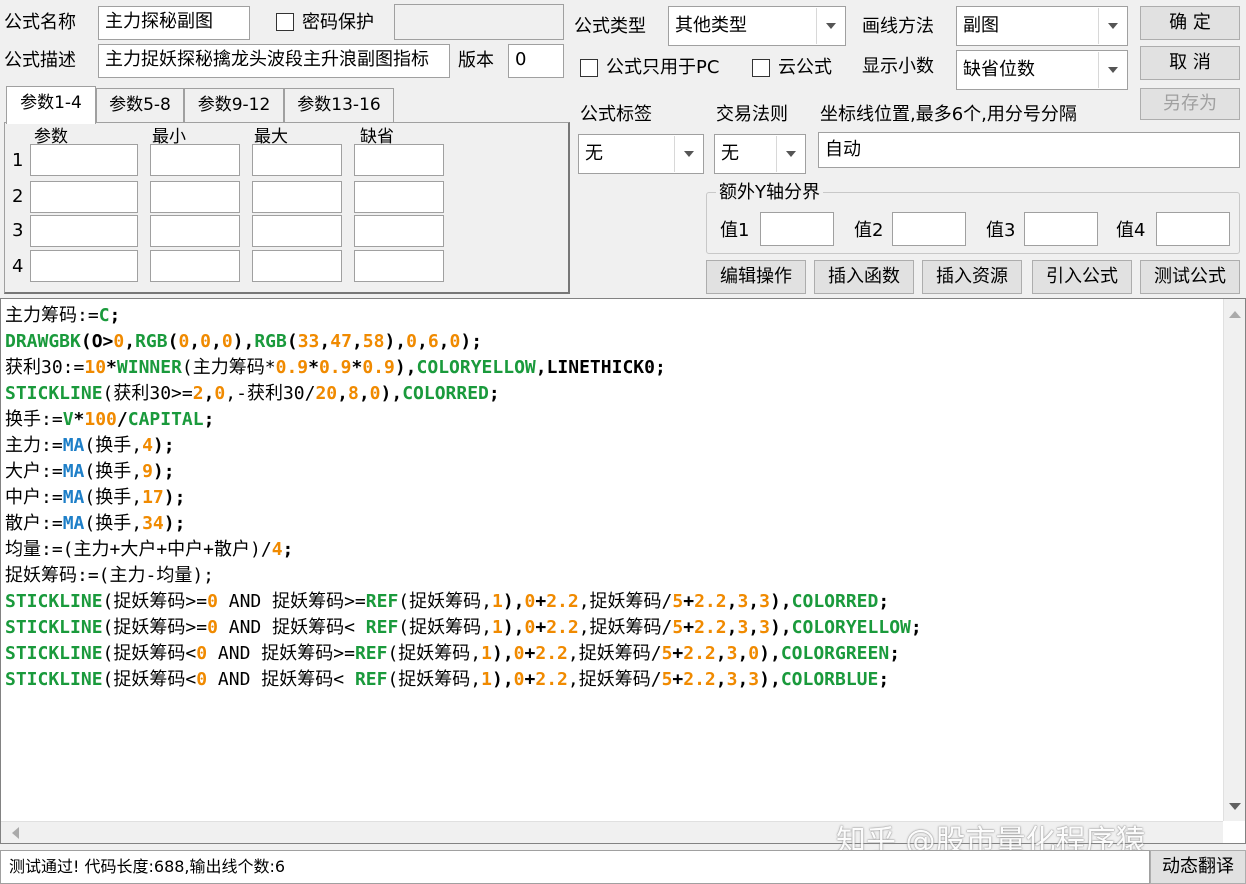  Describe the element at coordinates (174, 23) in the screenshot. I see `formula-name-input: 主力探秘副图` at that location.